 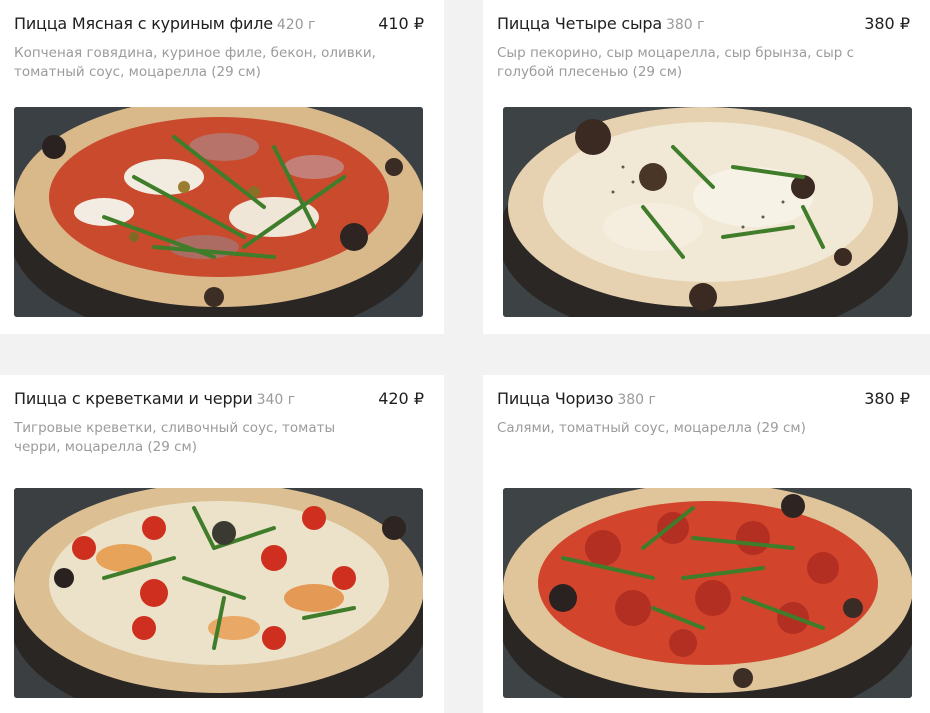 I want to click on product-title: Пицца с креветками и черри 340 г, so click(x=154, y=398).